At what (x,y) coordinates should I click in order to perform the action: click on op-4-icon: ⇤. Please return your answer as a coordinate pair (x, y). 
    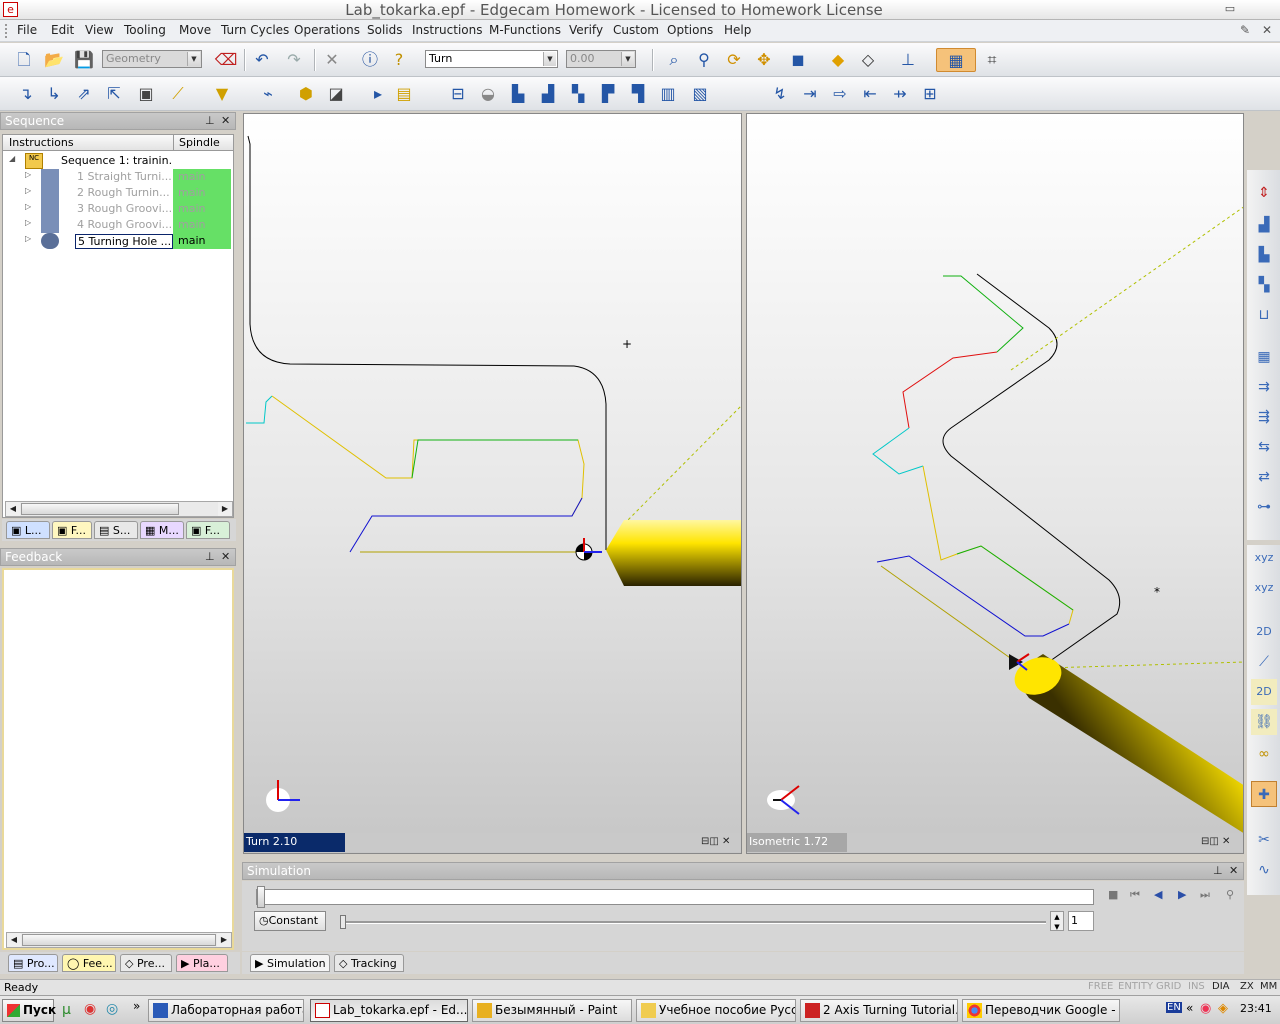
    Looking at the image, I should click on (870, 94).